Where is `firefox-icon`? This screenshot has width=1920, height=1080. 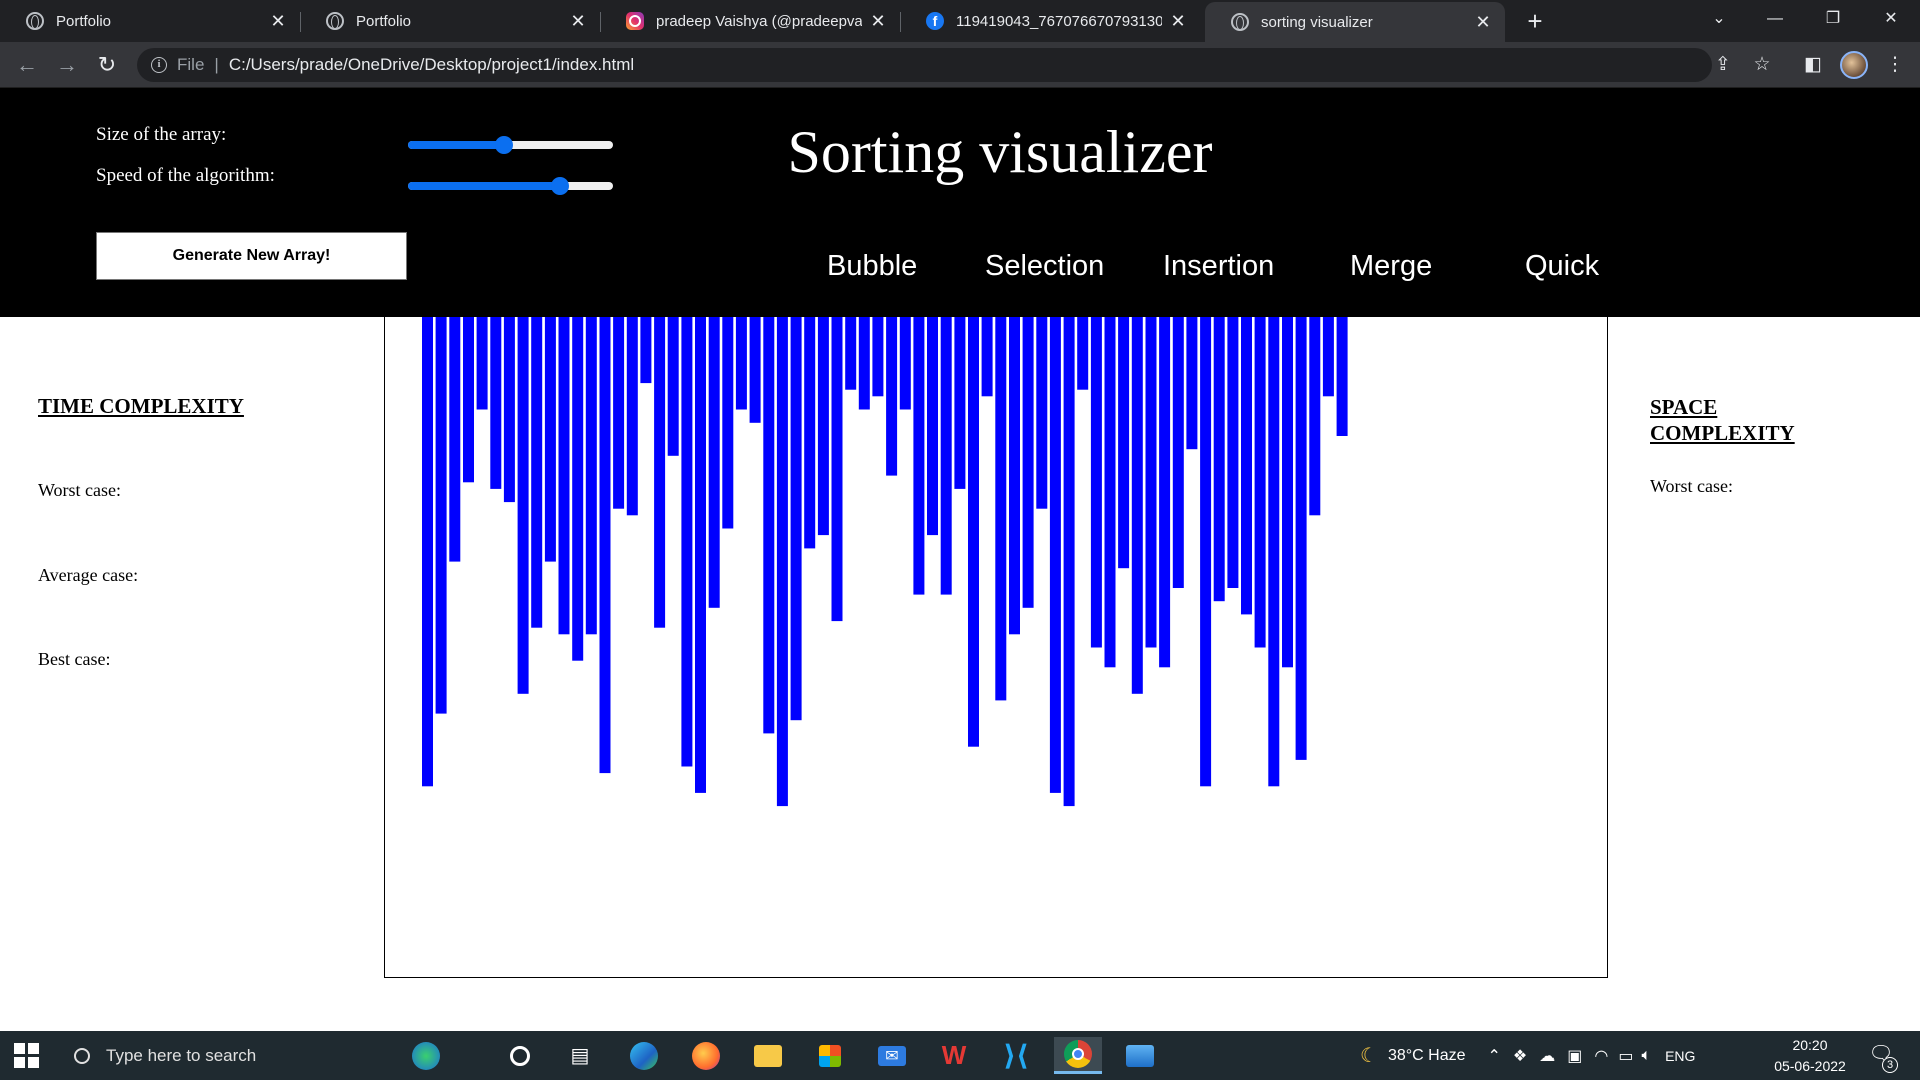
firefox-icon is located at coordinates (706, 1055).